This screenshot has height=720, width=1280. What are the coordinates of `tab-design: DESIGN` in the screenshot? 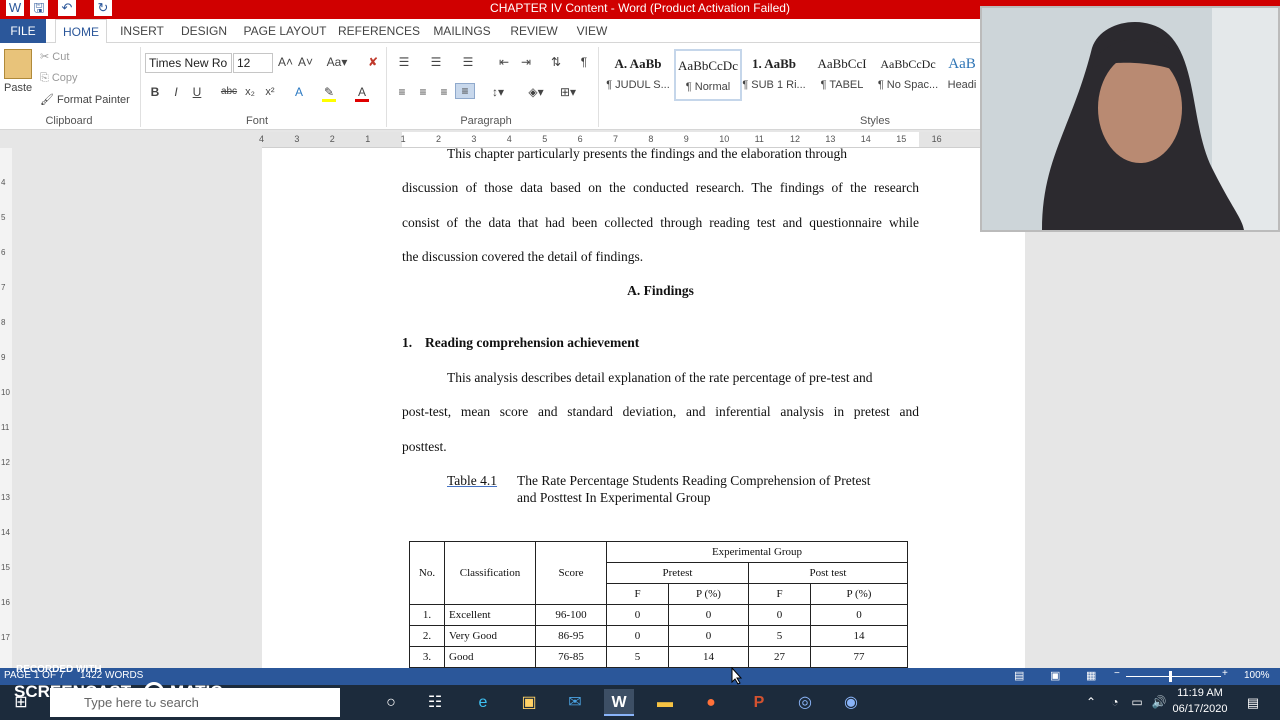 It's located at (204, 31).